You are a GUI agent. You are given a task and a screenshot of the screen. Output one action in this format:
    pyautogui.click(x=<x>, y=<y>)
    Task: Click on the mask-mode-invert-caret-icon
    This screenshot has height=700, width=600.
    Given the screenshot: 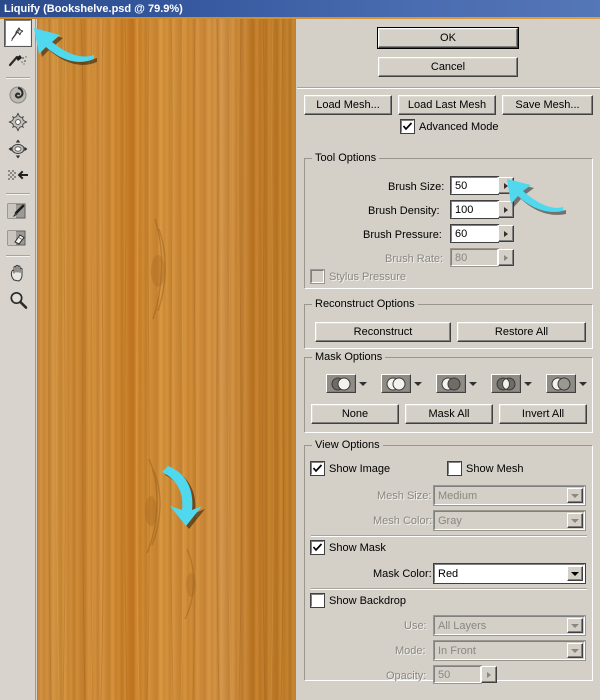 What is the action you would take?
    pyautogui.click(x=583, y=383)
    